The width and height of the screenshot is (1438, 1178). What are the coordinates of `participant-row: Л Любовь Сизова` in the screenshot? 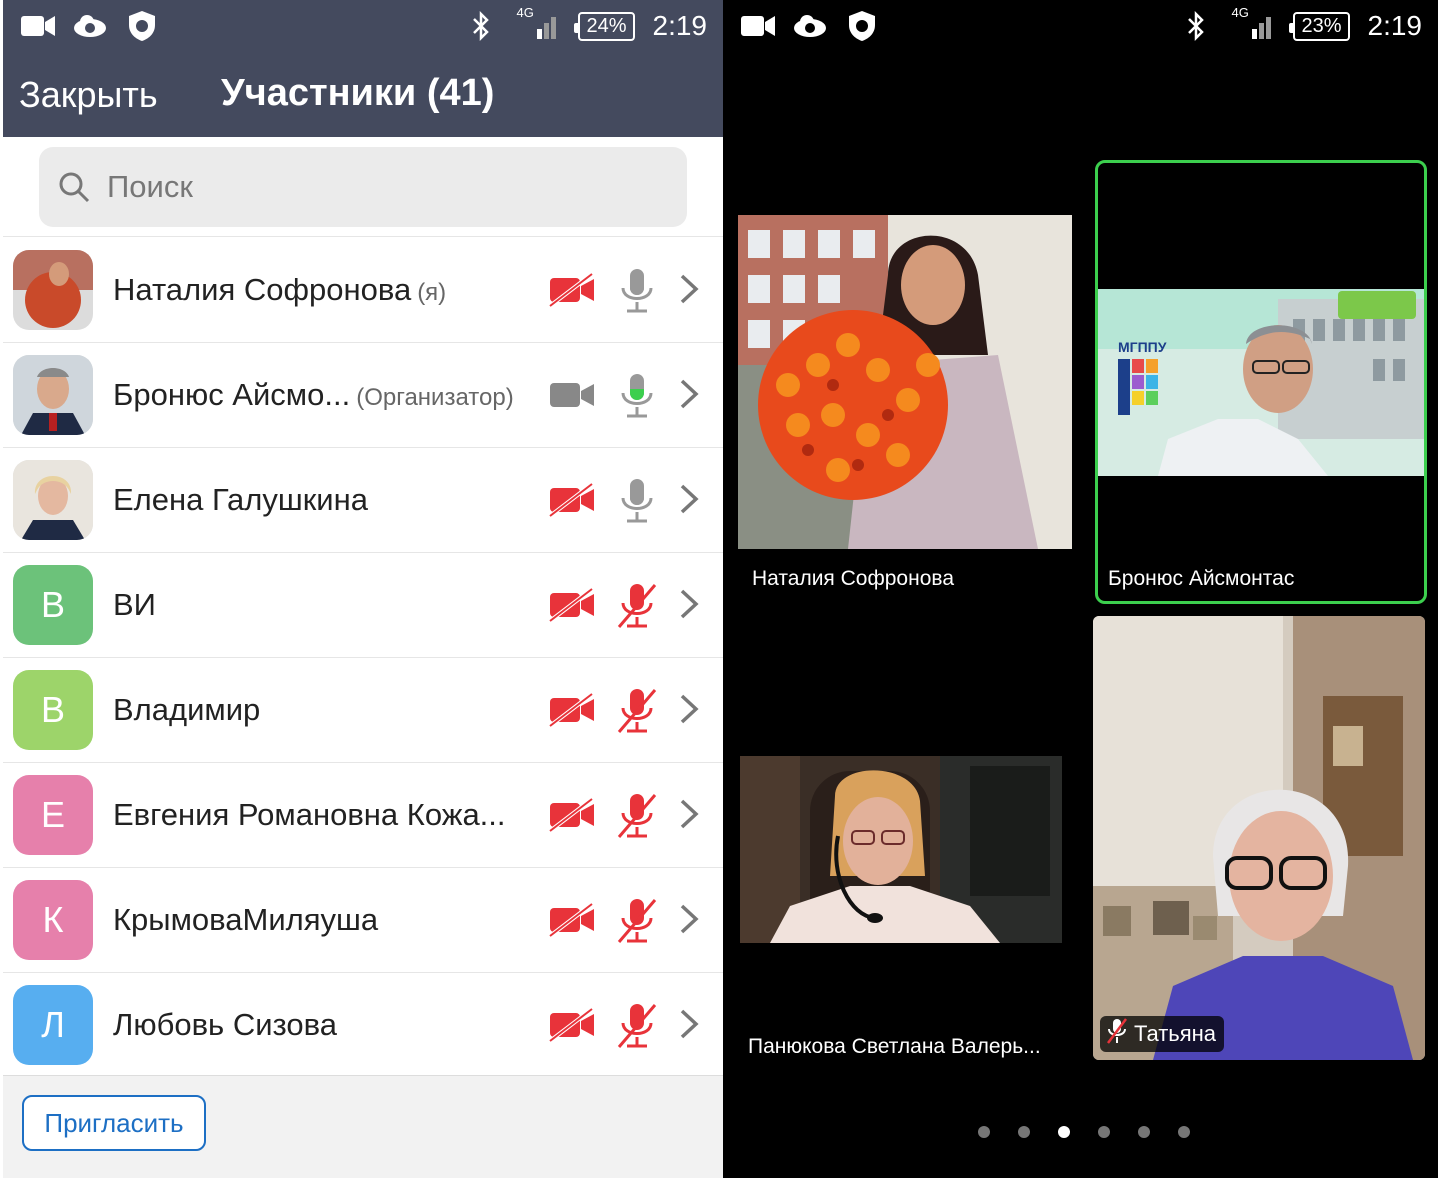 It's located at (363, 1025).